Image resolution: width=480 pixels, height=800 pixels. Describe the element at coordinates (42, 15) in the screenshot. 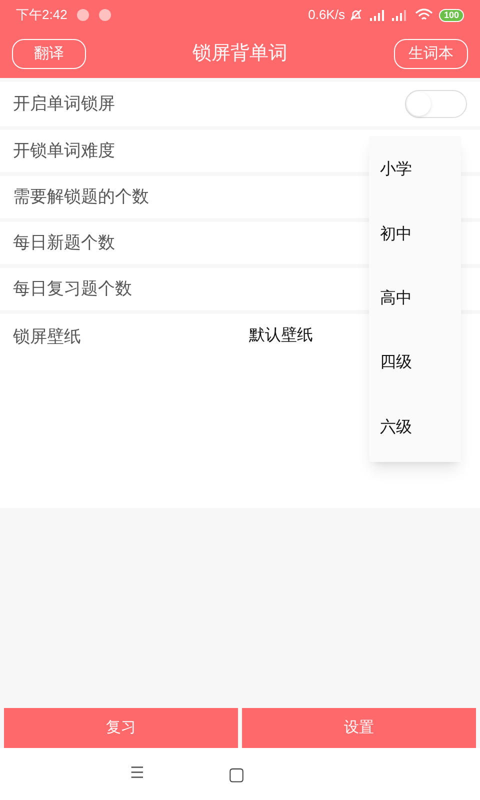

I see `status-time: 下午2:42` at that location.